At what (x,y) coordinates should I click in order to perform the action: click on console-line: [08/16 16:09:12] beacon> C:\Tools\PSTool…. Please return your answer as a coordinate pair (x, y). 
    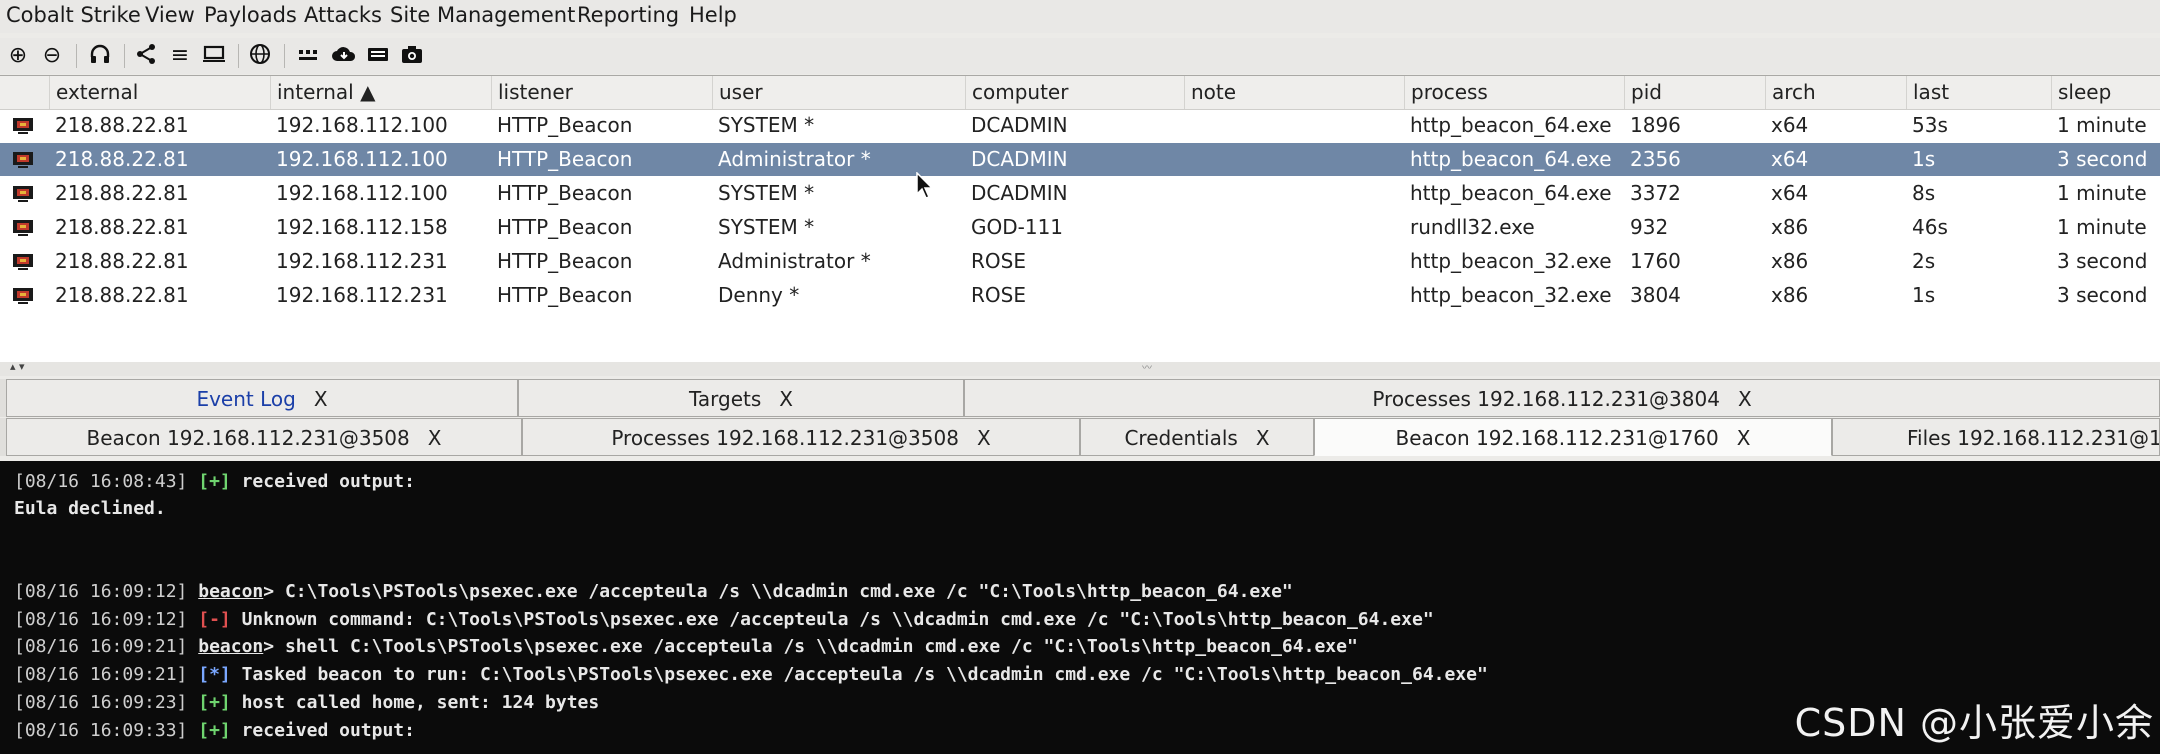
    Looking at the image, I should click on (653, 591).